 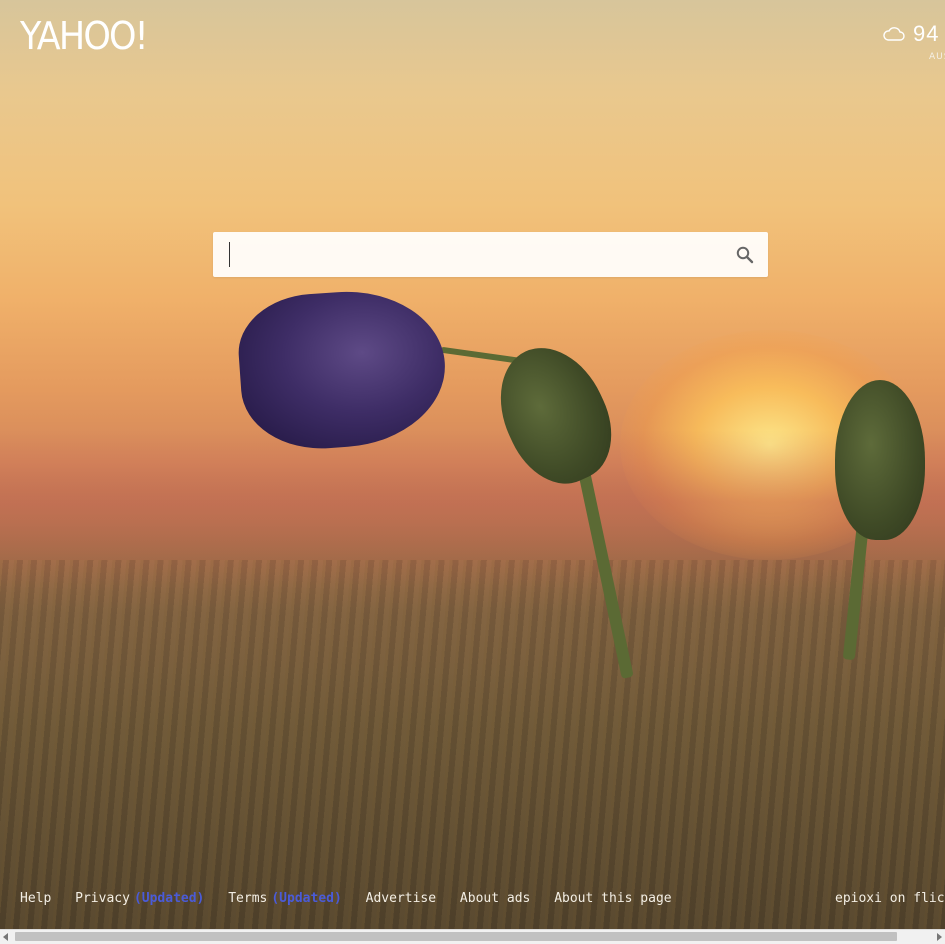 What do you see at coordinates (84, 36) in the screenshot?
I see `yahoo-logo: YAHOO!` at bounding box center [84, 36].